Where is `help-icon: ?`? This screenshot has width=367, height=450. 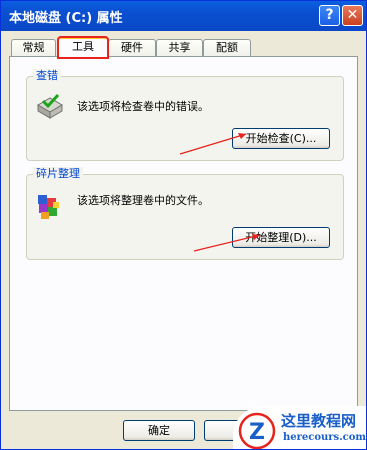 help-icon: ? is located at coordinates (329, 15).